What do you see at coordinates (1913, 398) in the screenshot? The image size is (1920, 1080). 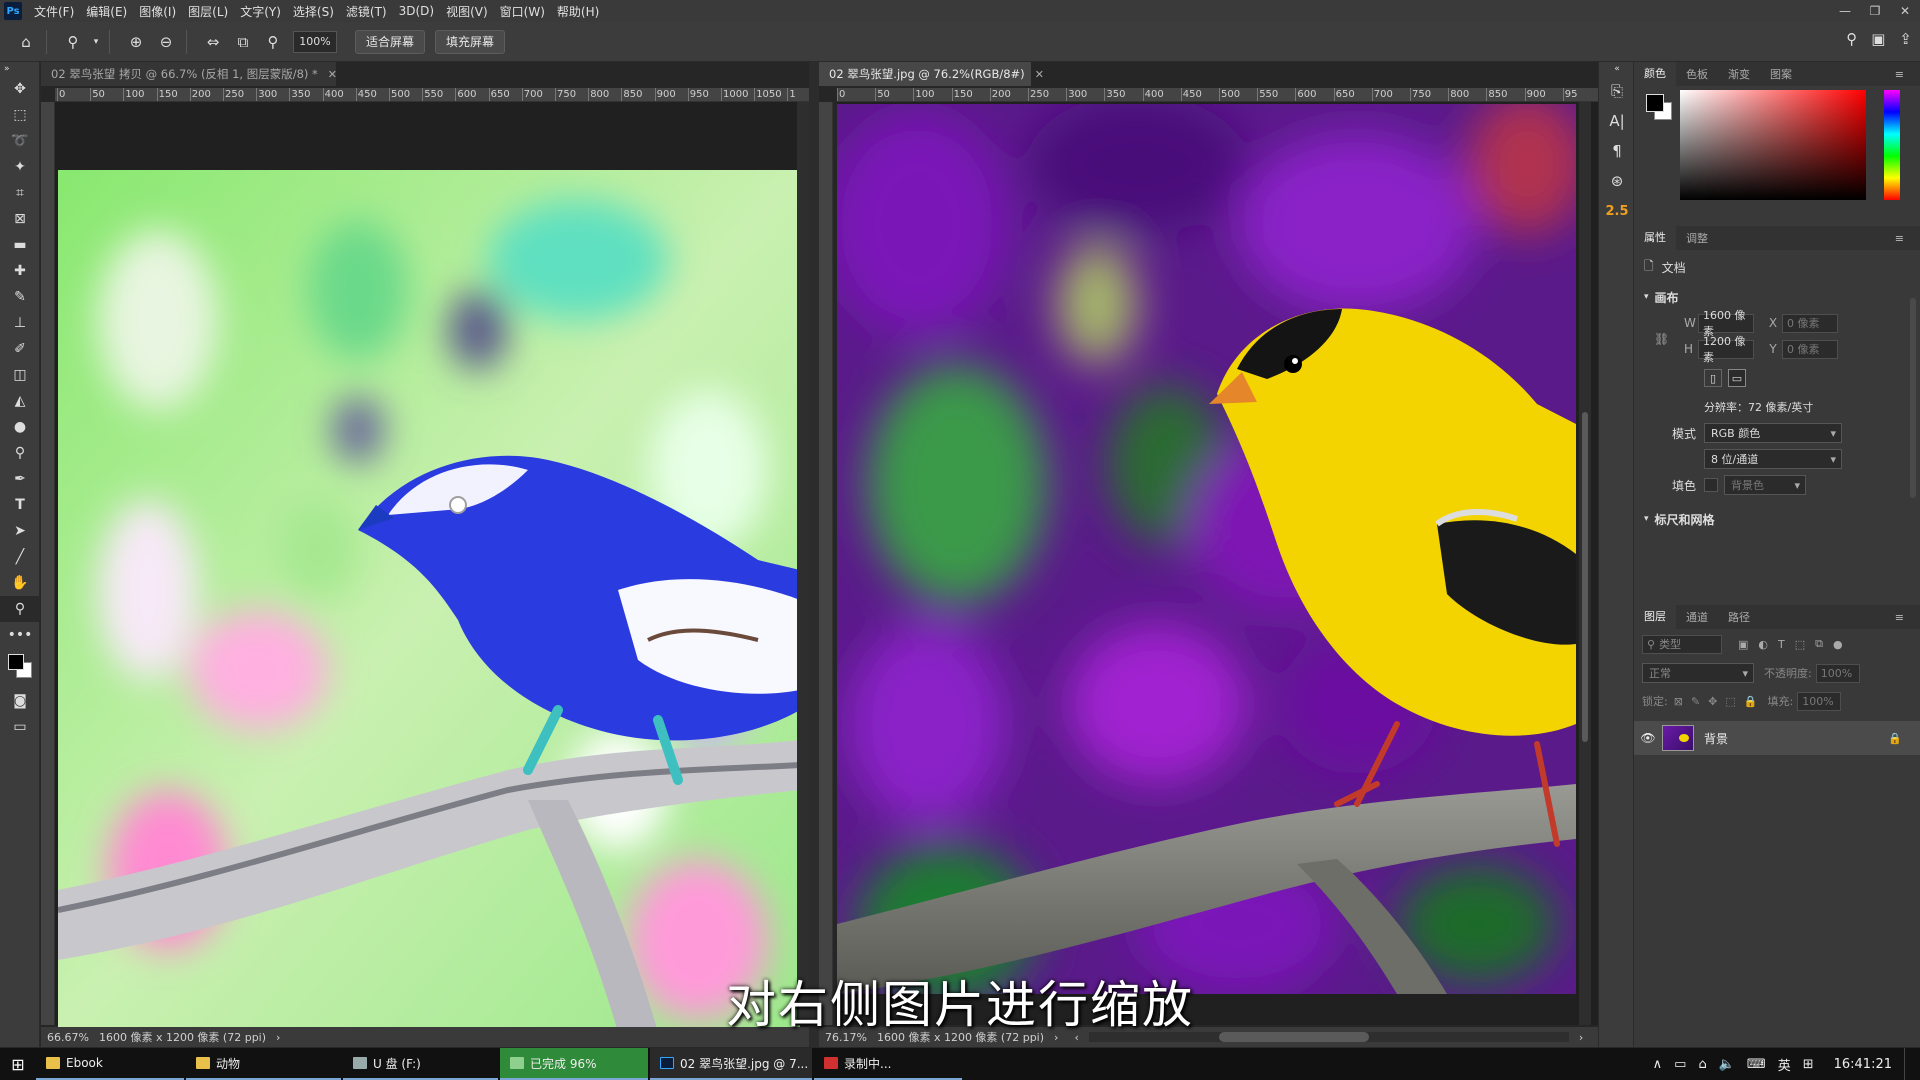 I see `properties-scrollbar` at bounding box center [1913, 398].